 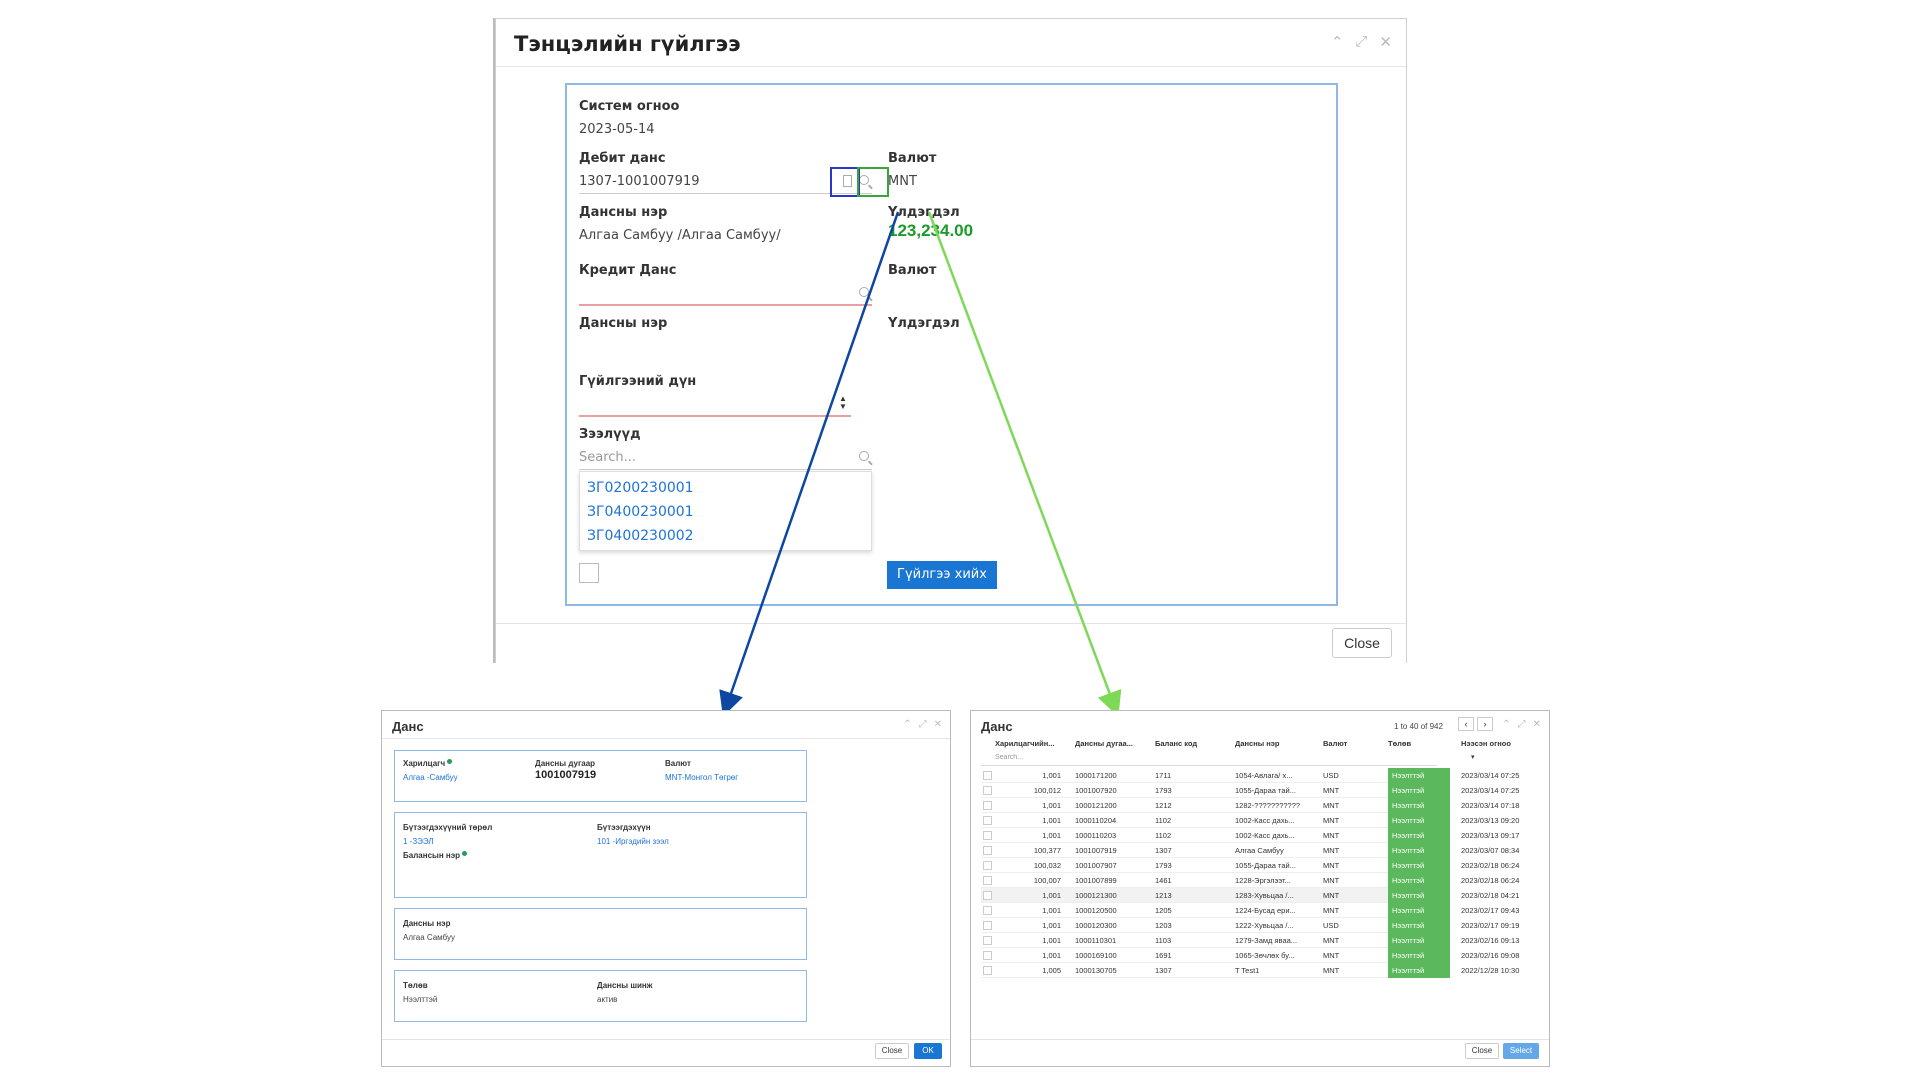 I want to click on account-name-section: Дансны нэр Алгаа Самбуу, so click(x=600, y=934).